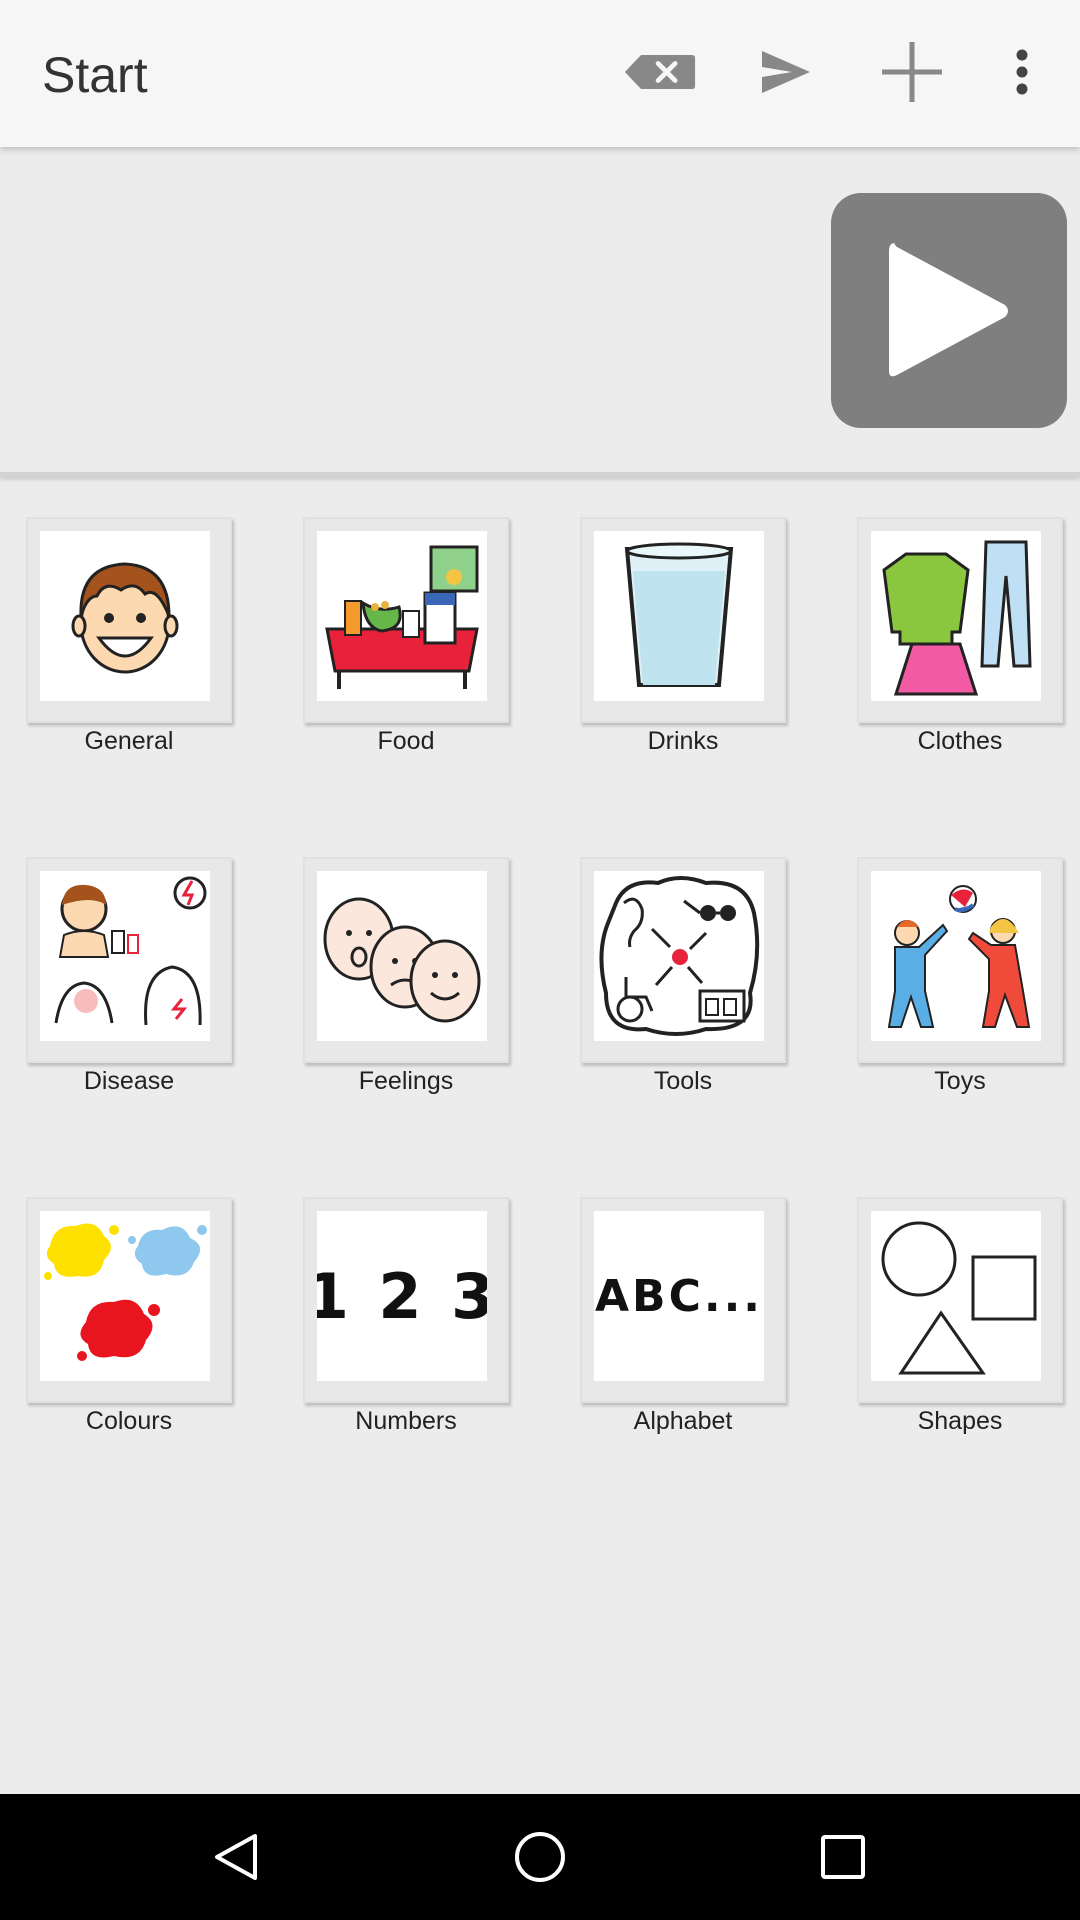 The width and height of the screenshot is (1080, 1920). Describe the element at coordinates (130, 951) in the screenshot. I see `sick-person-icon` at that location.